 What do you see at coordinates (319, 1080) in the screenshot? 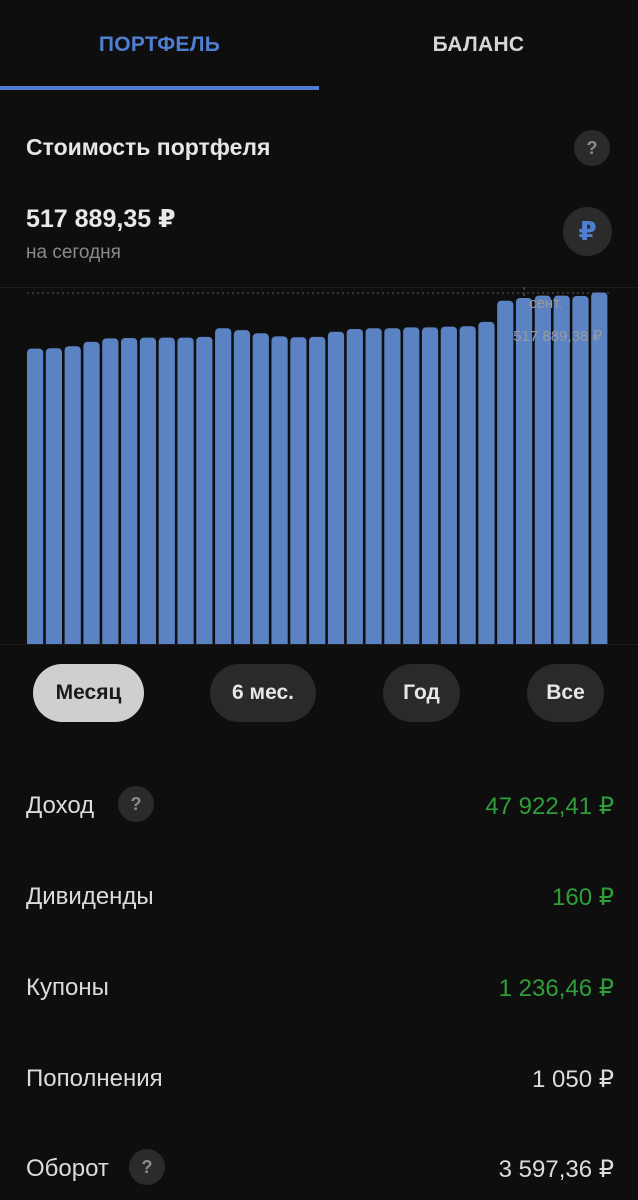
I see `stat-row-deposits: Пополнения 1 050 ₽` at bounding box center [319, 1080].